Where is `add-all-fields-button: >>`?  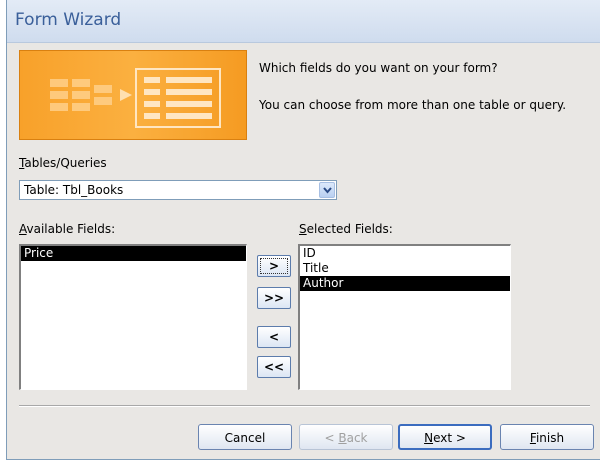
add-all-fields-button: >> is located at coordinates (274, 298).